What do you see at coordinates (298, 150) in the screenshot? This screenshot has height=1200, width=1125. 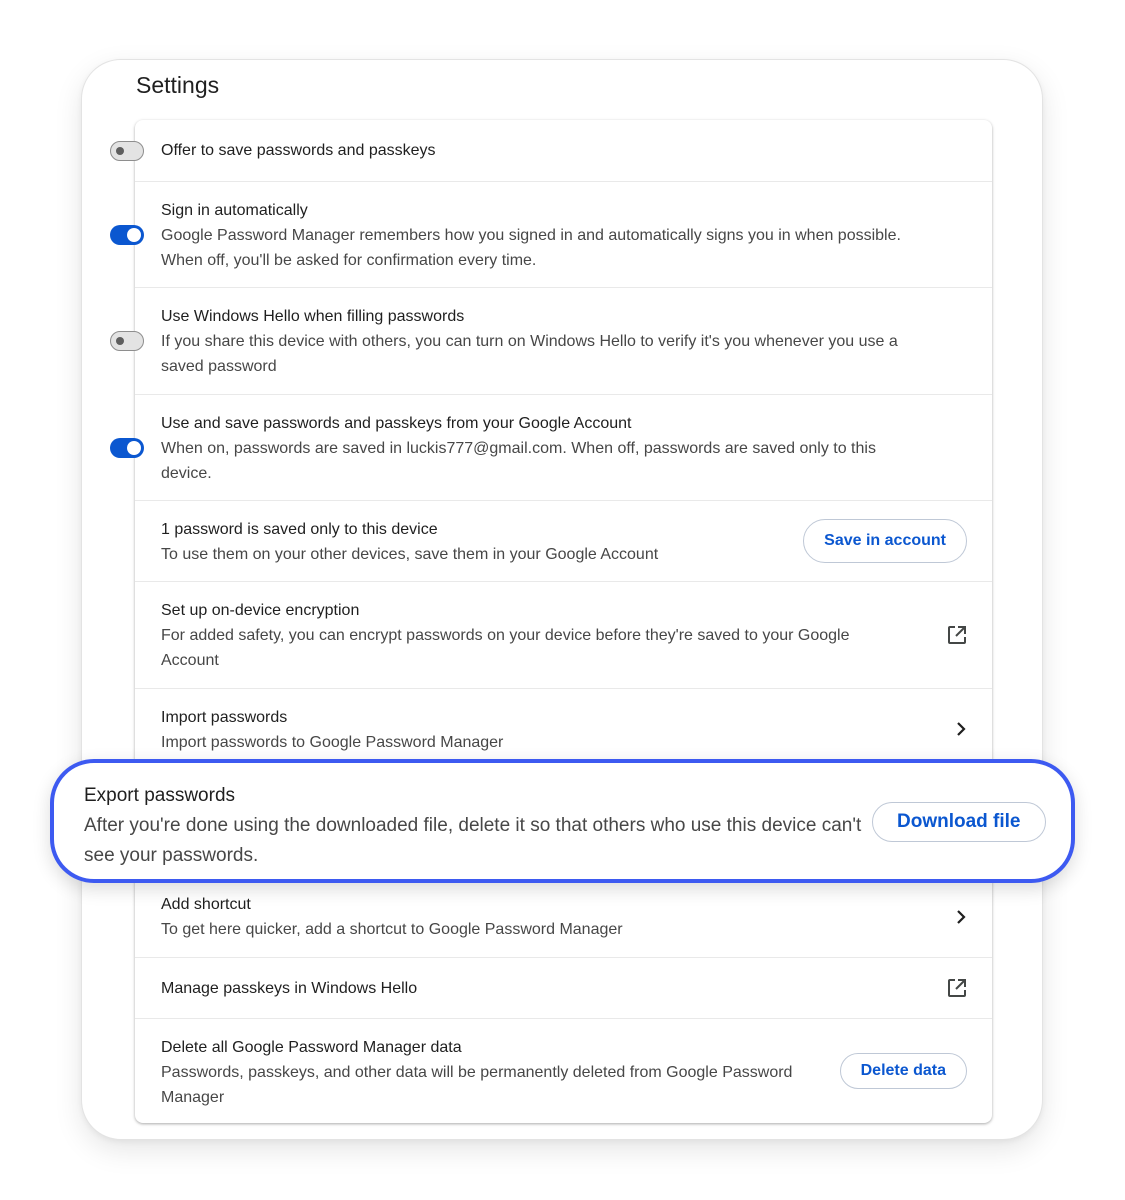 I see `row-label: Offer to save passwords and passkeys` at bounding box center [298, 150].